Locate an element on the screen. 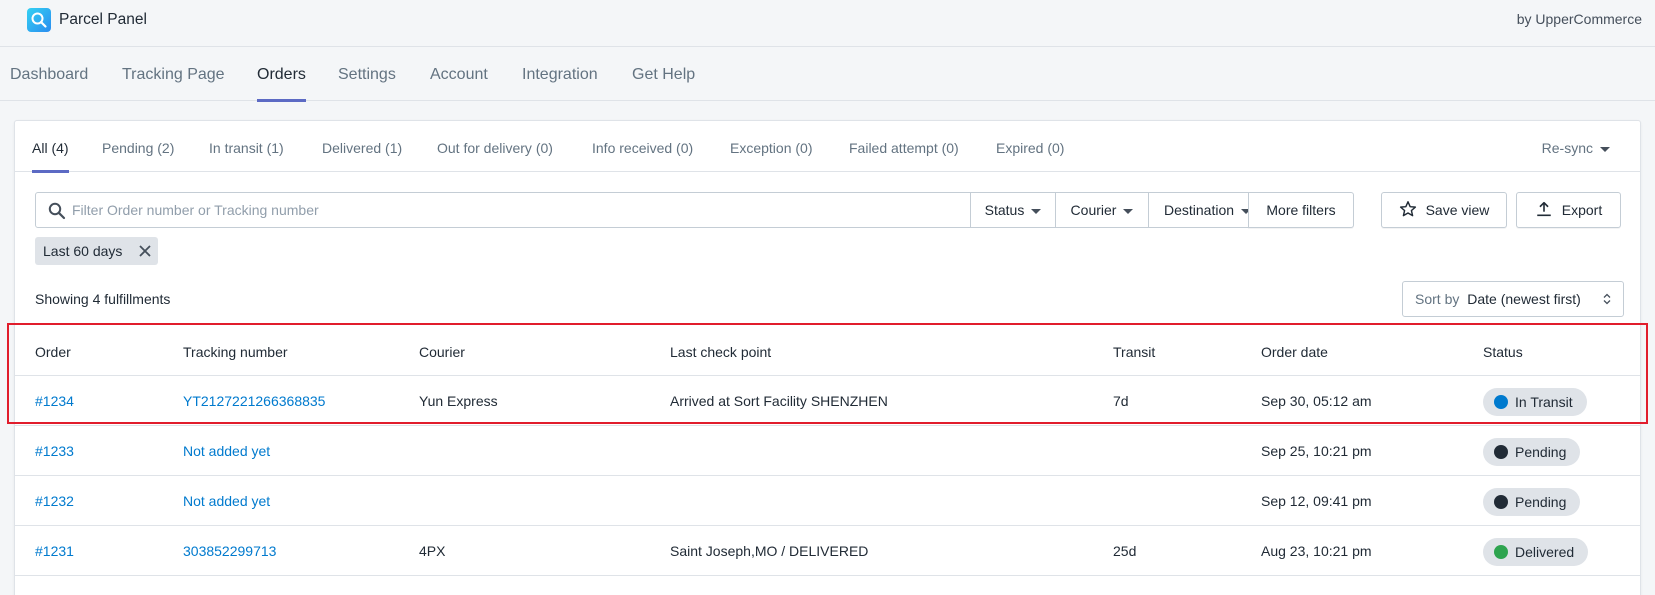 This screenshot has height=595, width=1655. order-link: #1234 is located at coordinates (54, 401).